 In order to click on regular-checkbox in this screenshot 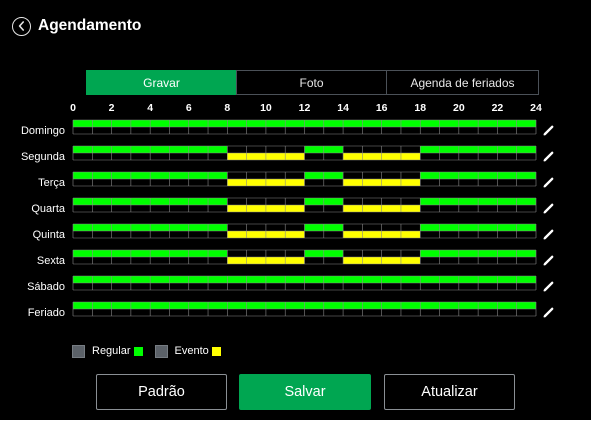, I will do `click(78, 351)`.